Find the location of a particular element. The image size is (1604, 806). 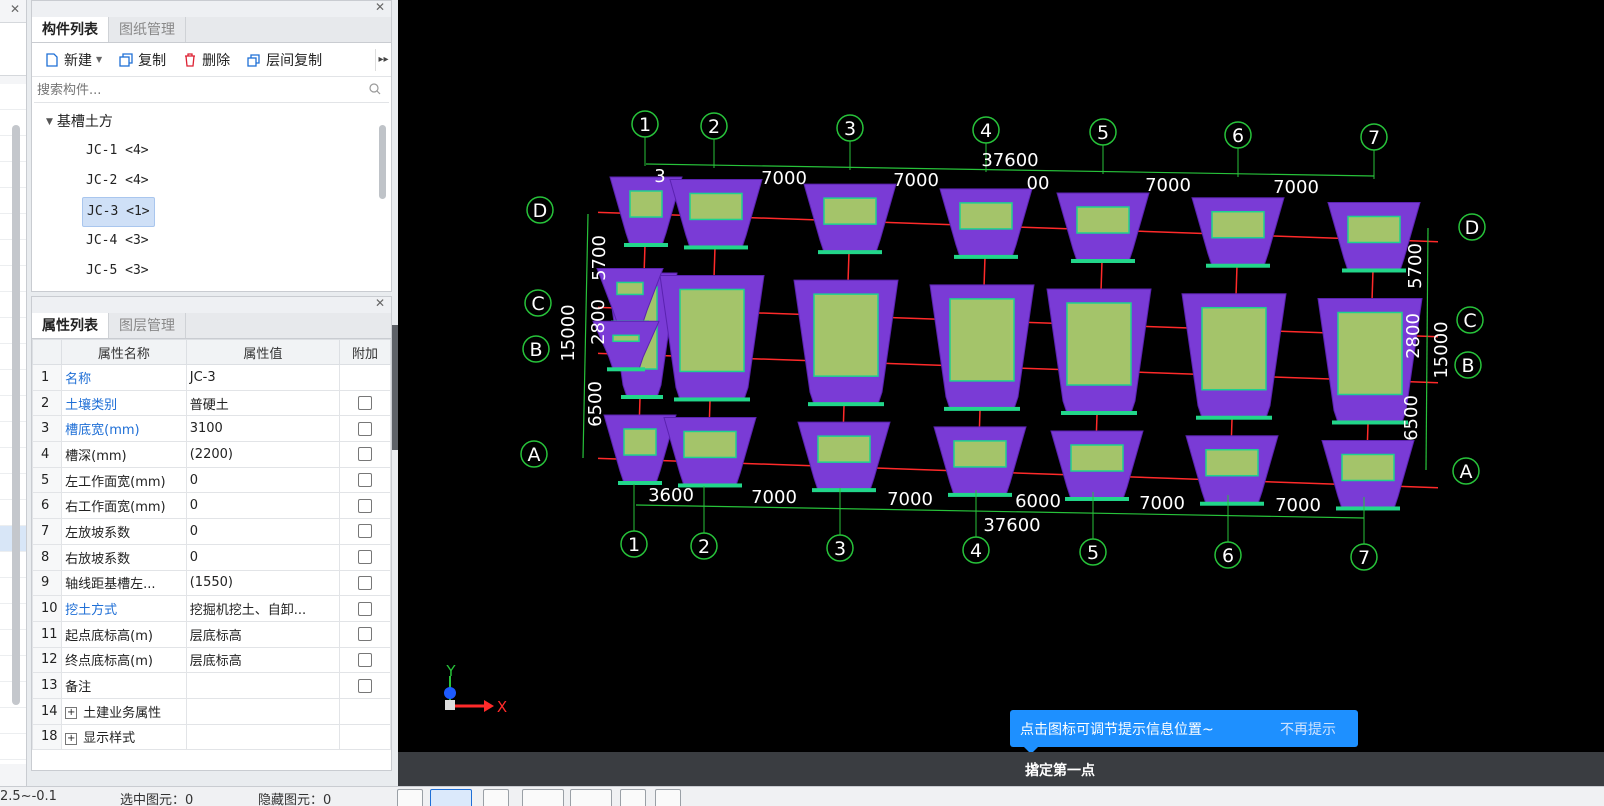

property-row: 13 备注 is located at coordinates (211, 685).